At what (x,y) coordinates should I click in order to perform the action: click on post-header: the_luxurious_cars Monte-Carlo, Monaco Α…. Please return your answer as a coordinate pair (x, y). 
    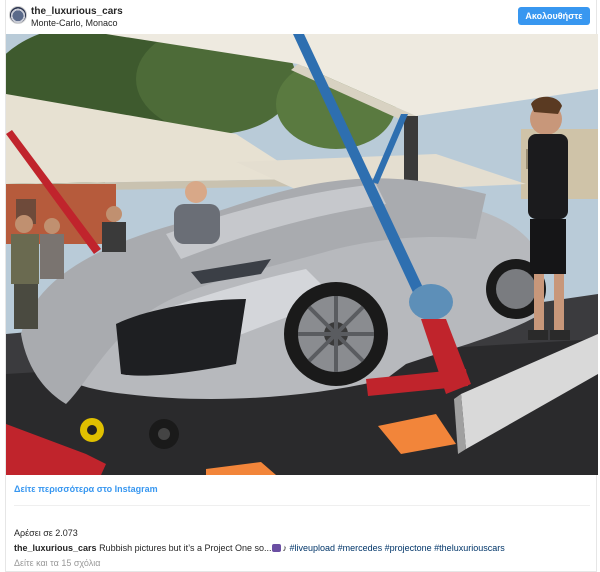
    Looking at the image, I should click on (301, 17).